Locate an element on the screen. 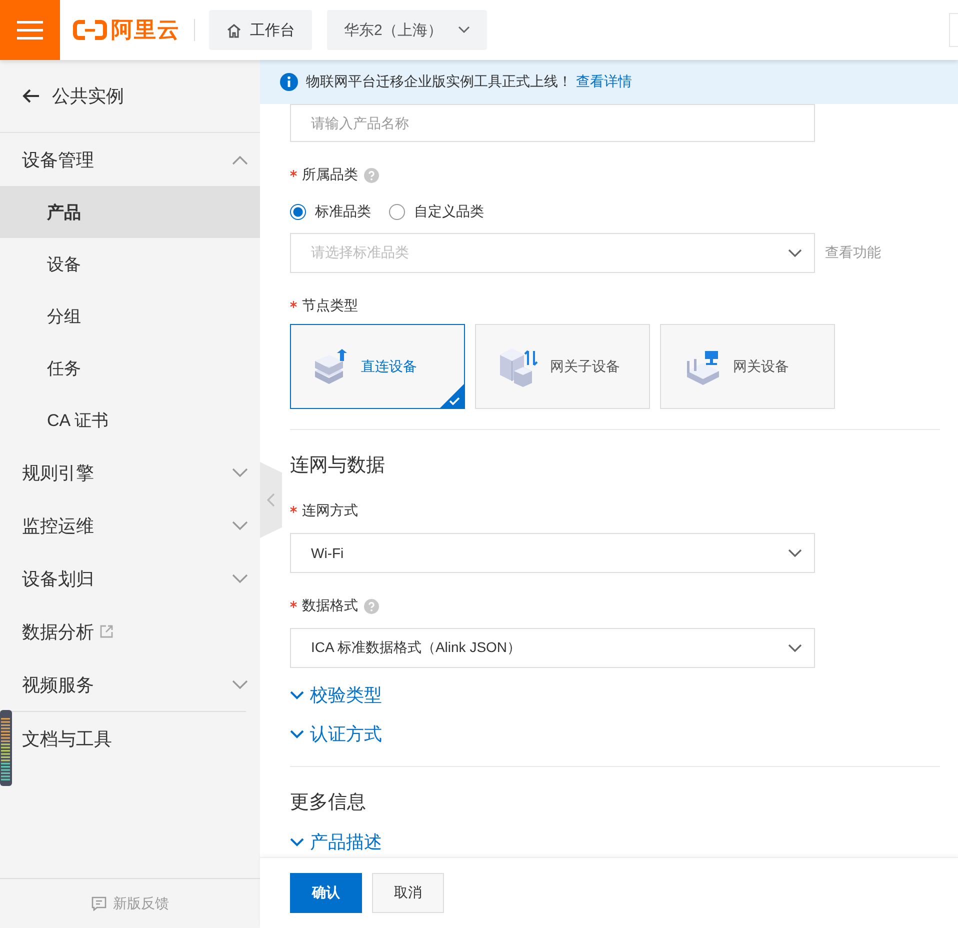 The height and width of the screenshot is (928, 958). workbench-button: 工作台 is located at coordinates (260, 30).